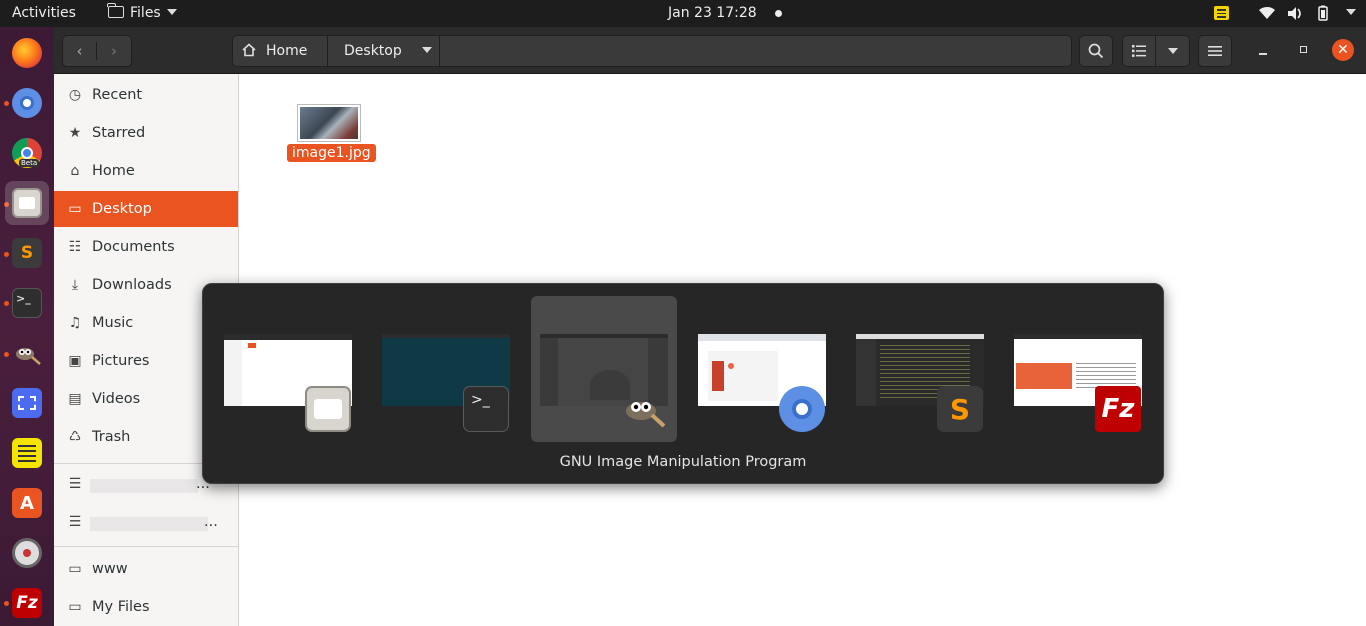 The width and height of the screenshot is (1366, 626). What do you see at coordinates (1263, 50) in the screenshot?
I see `minimize-button` at bounding box center [1263, 50].